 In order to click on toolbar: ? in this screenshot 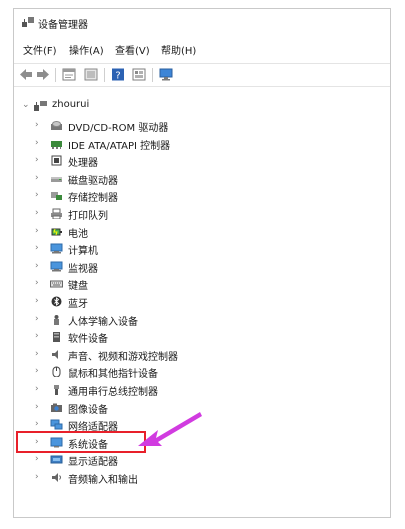, I will do `click(202, 75)`.